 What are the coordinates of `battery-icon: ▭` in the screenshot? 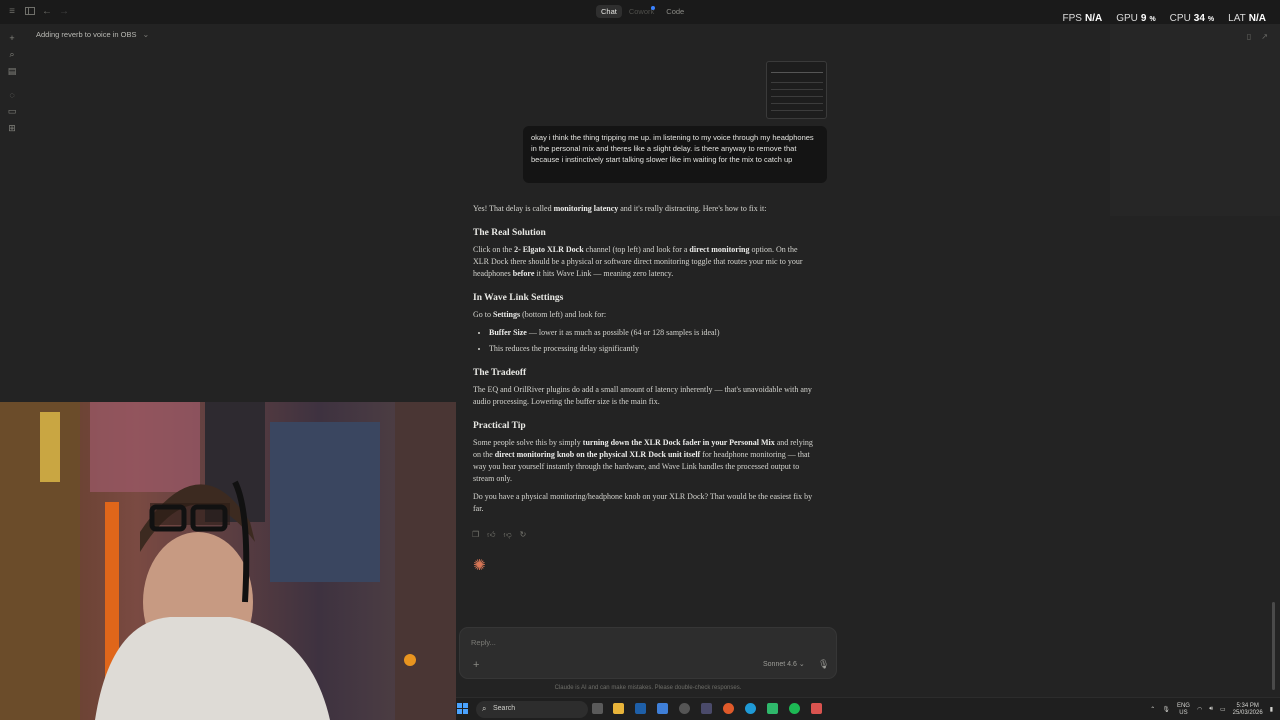 It's located at (1223, 709).